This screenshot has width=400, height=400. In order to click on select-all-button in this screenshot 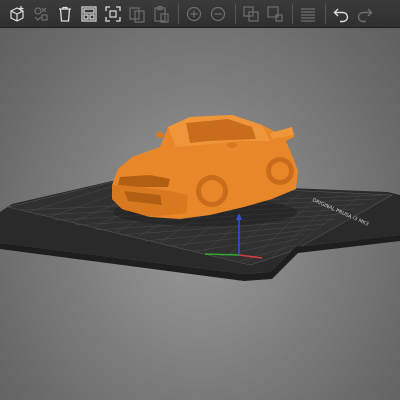, I will do `click(113, 14)`.